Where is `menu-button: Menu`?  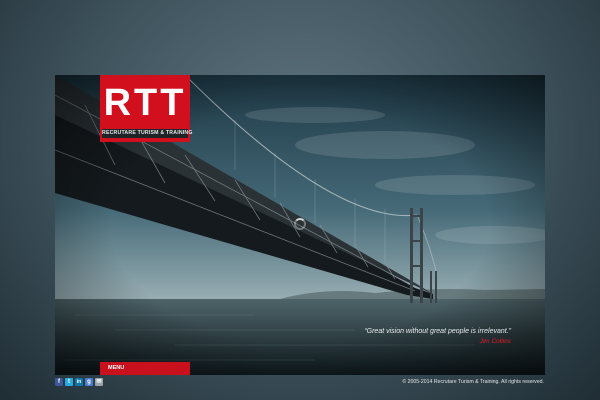 menu-button: Menu is located at coordinates (145, 368).